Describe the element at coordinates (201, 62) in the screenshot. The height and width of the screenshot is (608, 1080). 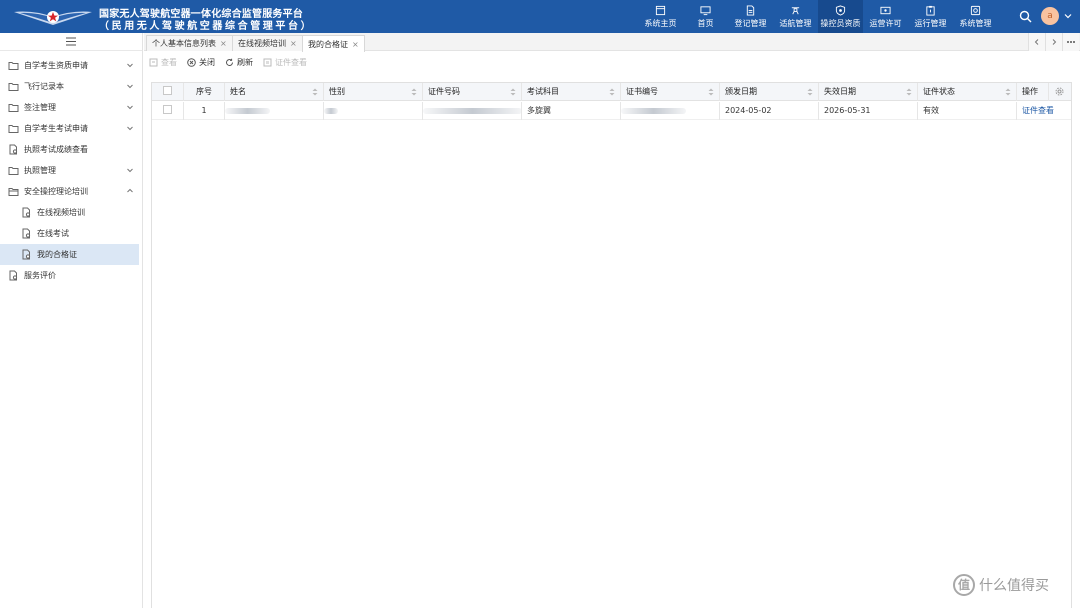
I see `close-button: 关闭` at that location.